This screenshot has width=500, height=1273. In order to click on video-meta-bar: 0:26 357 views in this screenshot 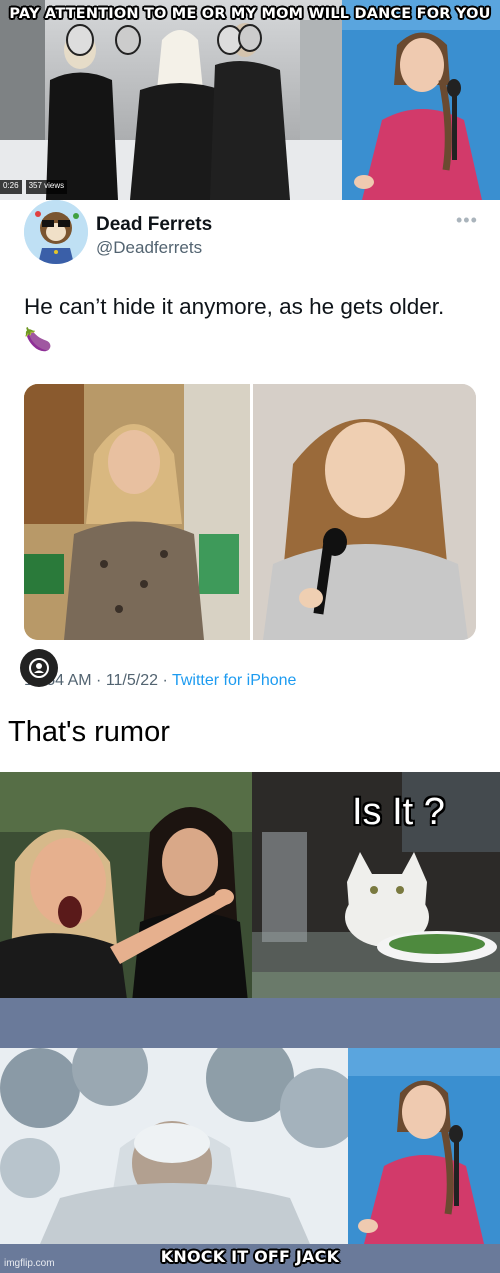, I will do `click(34, 187)`.